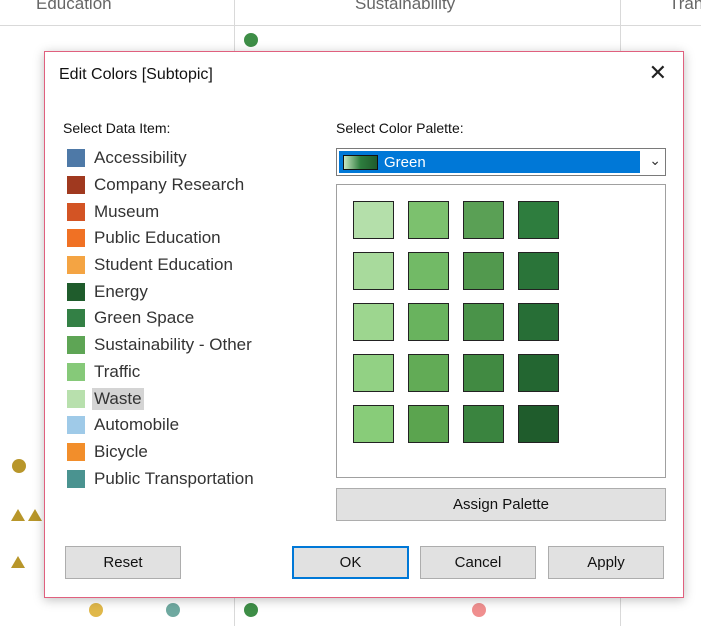 The image size is (701, 626). What do you see at coordinates (658, 73) in the screenshot?
I see `close-icon: ✕` at bounding box center [658, 73].